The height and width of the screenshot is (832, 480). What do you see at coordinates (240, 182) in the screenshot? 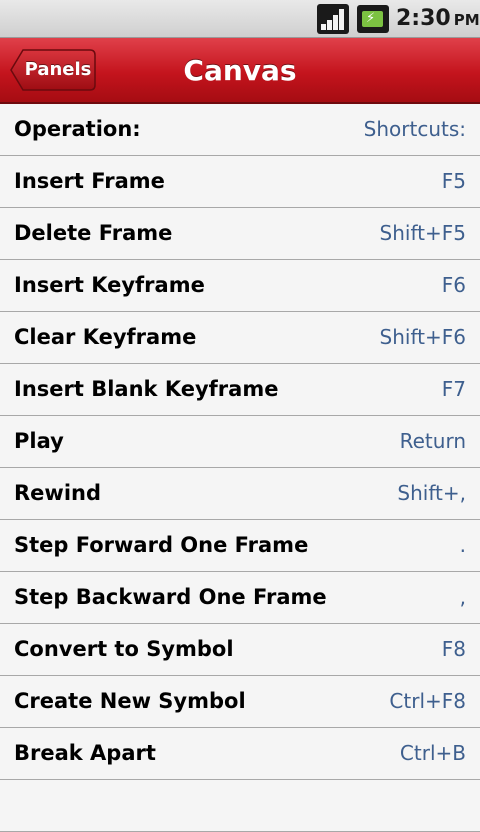
I see `list-item: Insert Frame F5` at bounding box center [240, 182].